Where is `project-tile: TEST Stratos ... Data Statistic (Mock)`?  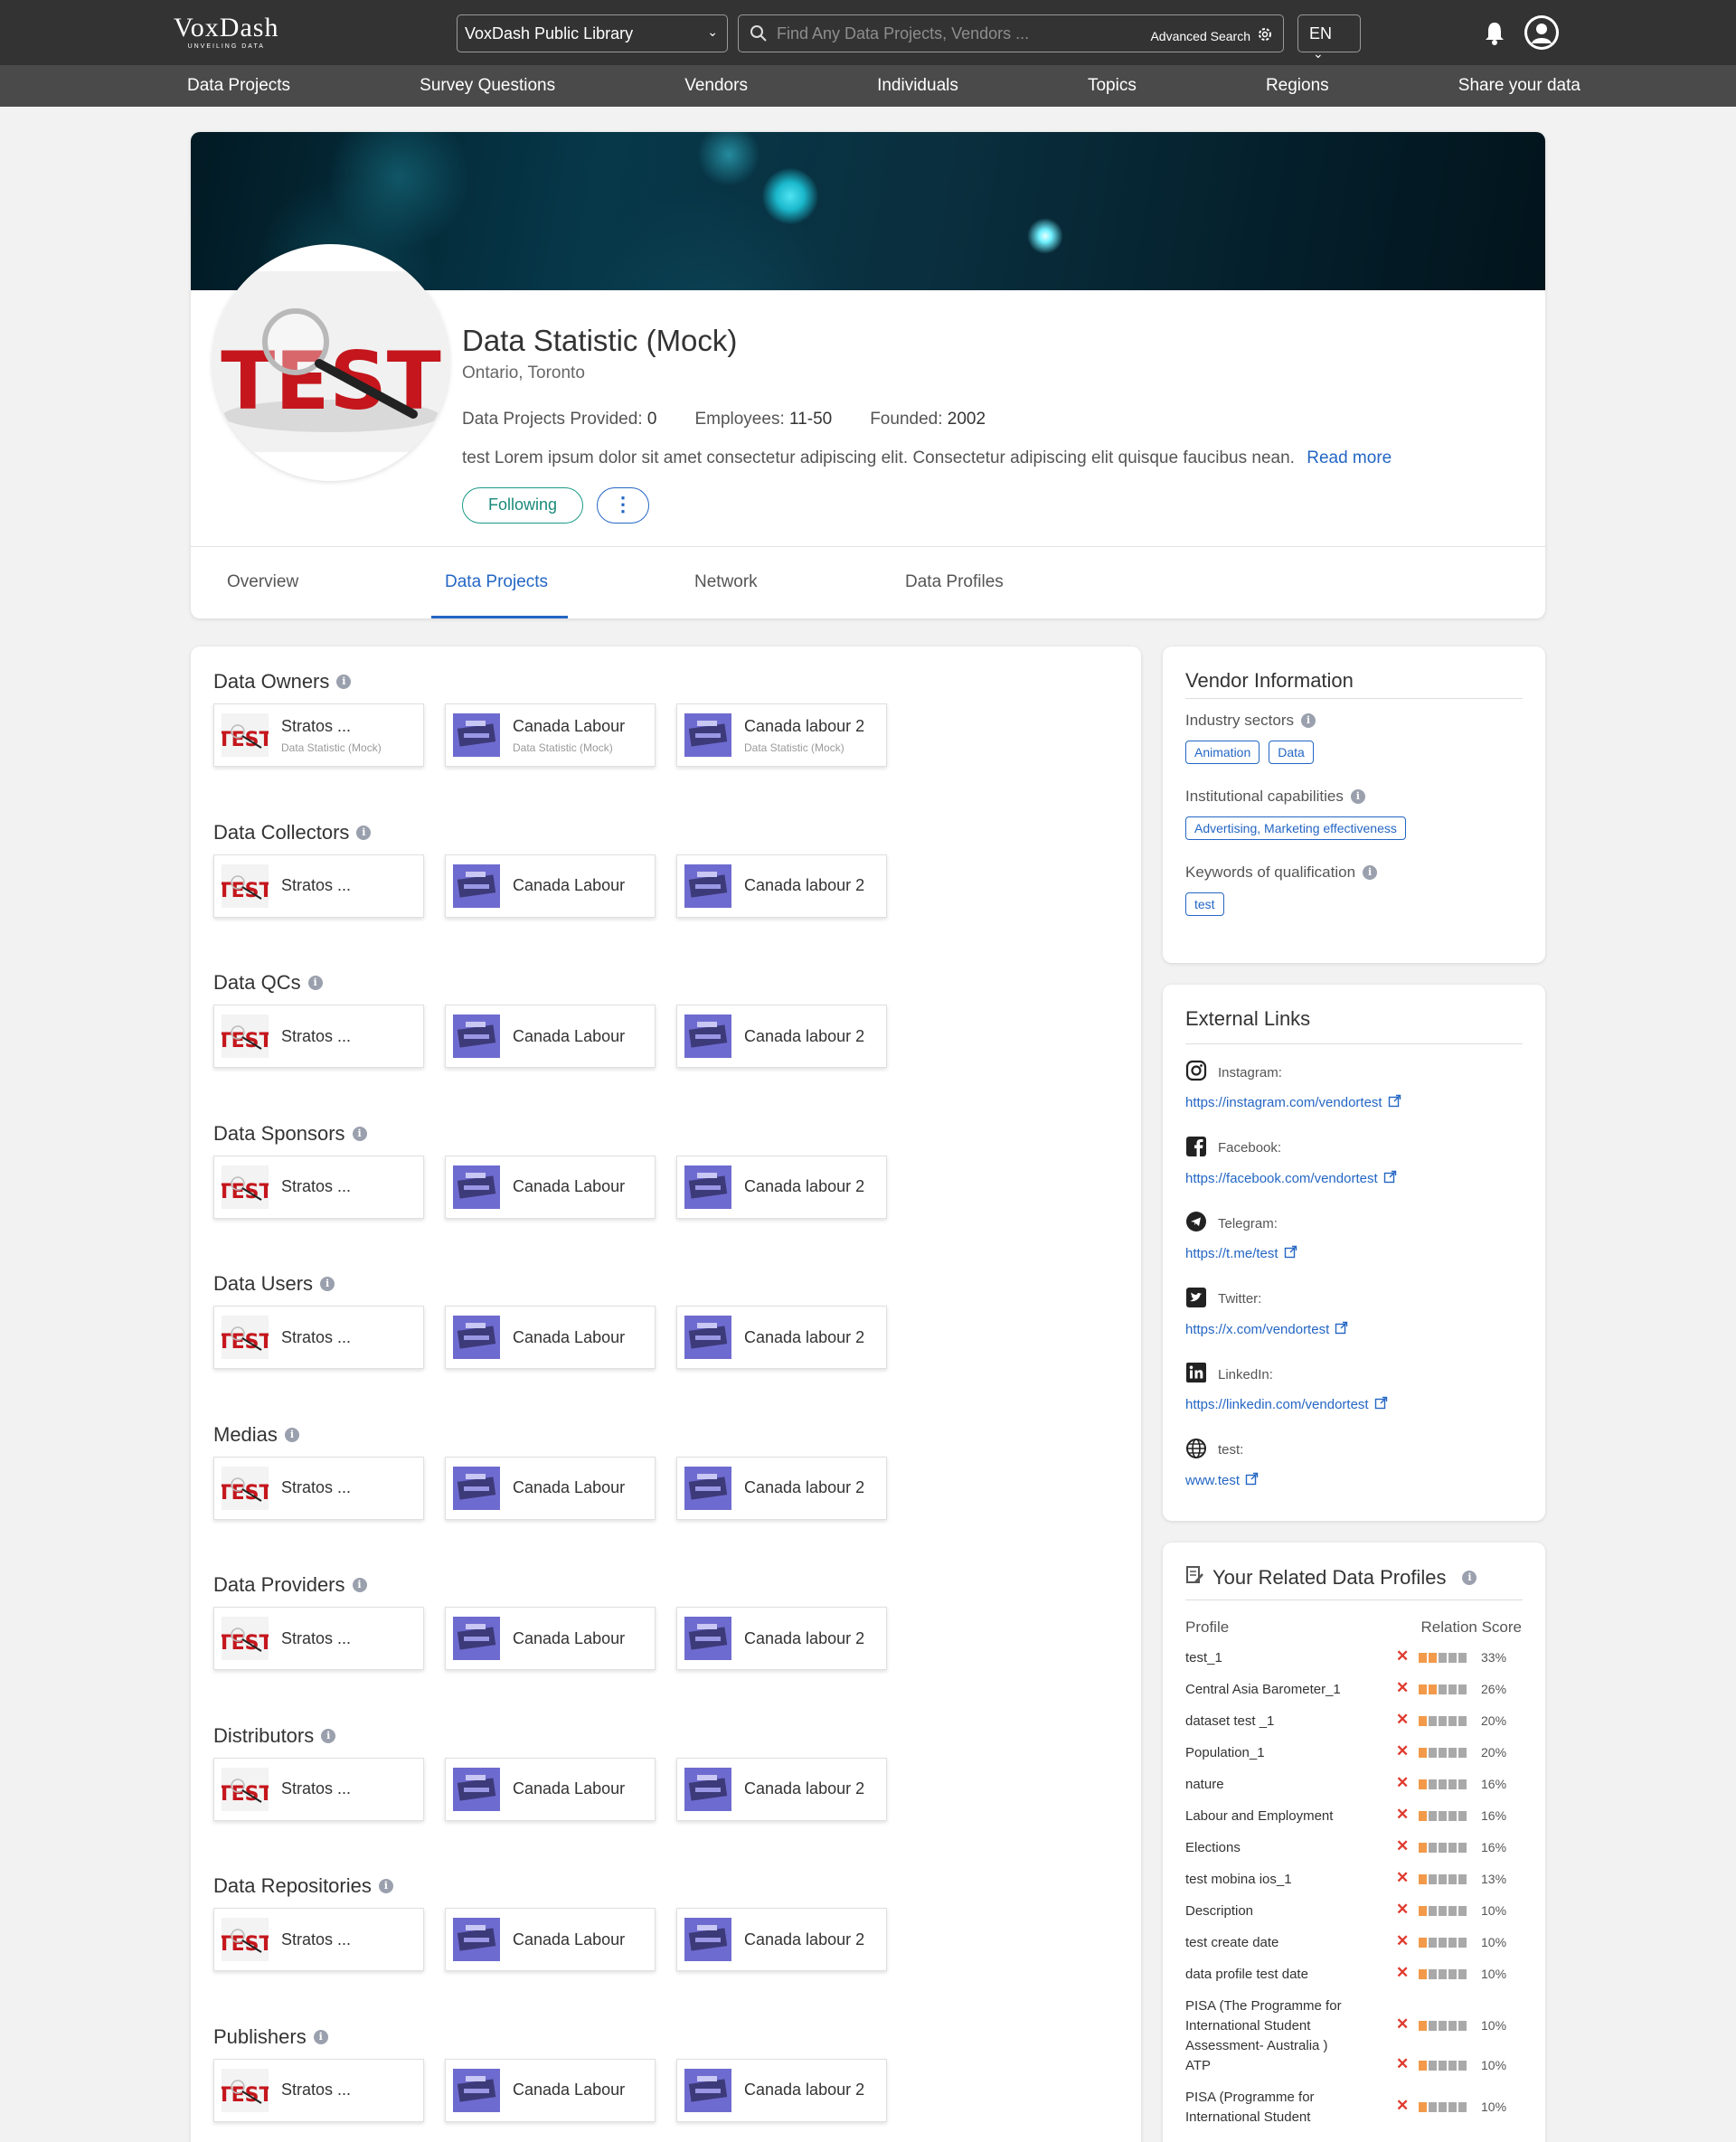 project-tile: TEST Stratos ... Data Statistic (Mock) is located at coordinates (319, 735).